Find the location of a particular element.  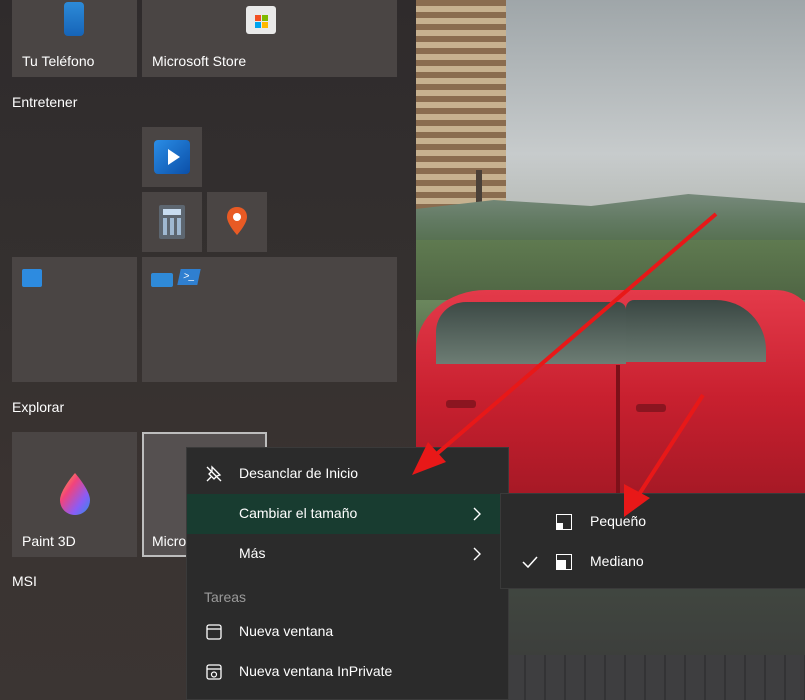

tile-tu-telefono: Tu Teléfono is located at coordinates (74, 38).